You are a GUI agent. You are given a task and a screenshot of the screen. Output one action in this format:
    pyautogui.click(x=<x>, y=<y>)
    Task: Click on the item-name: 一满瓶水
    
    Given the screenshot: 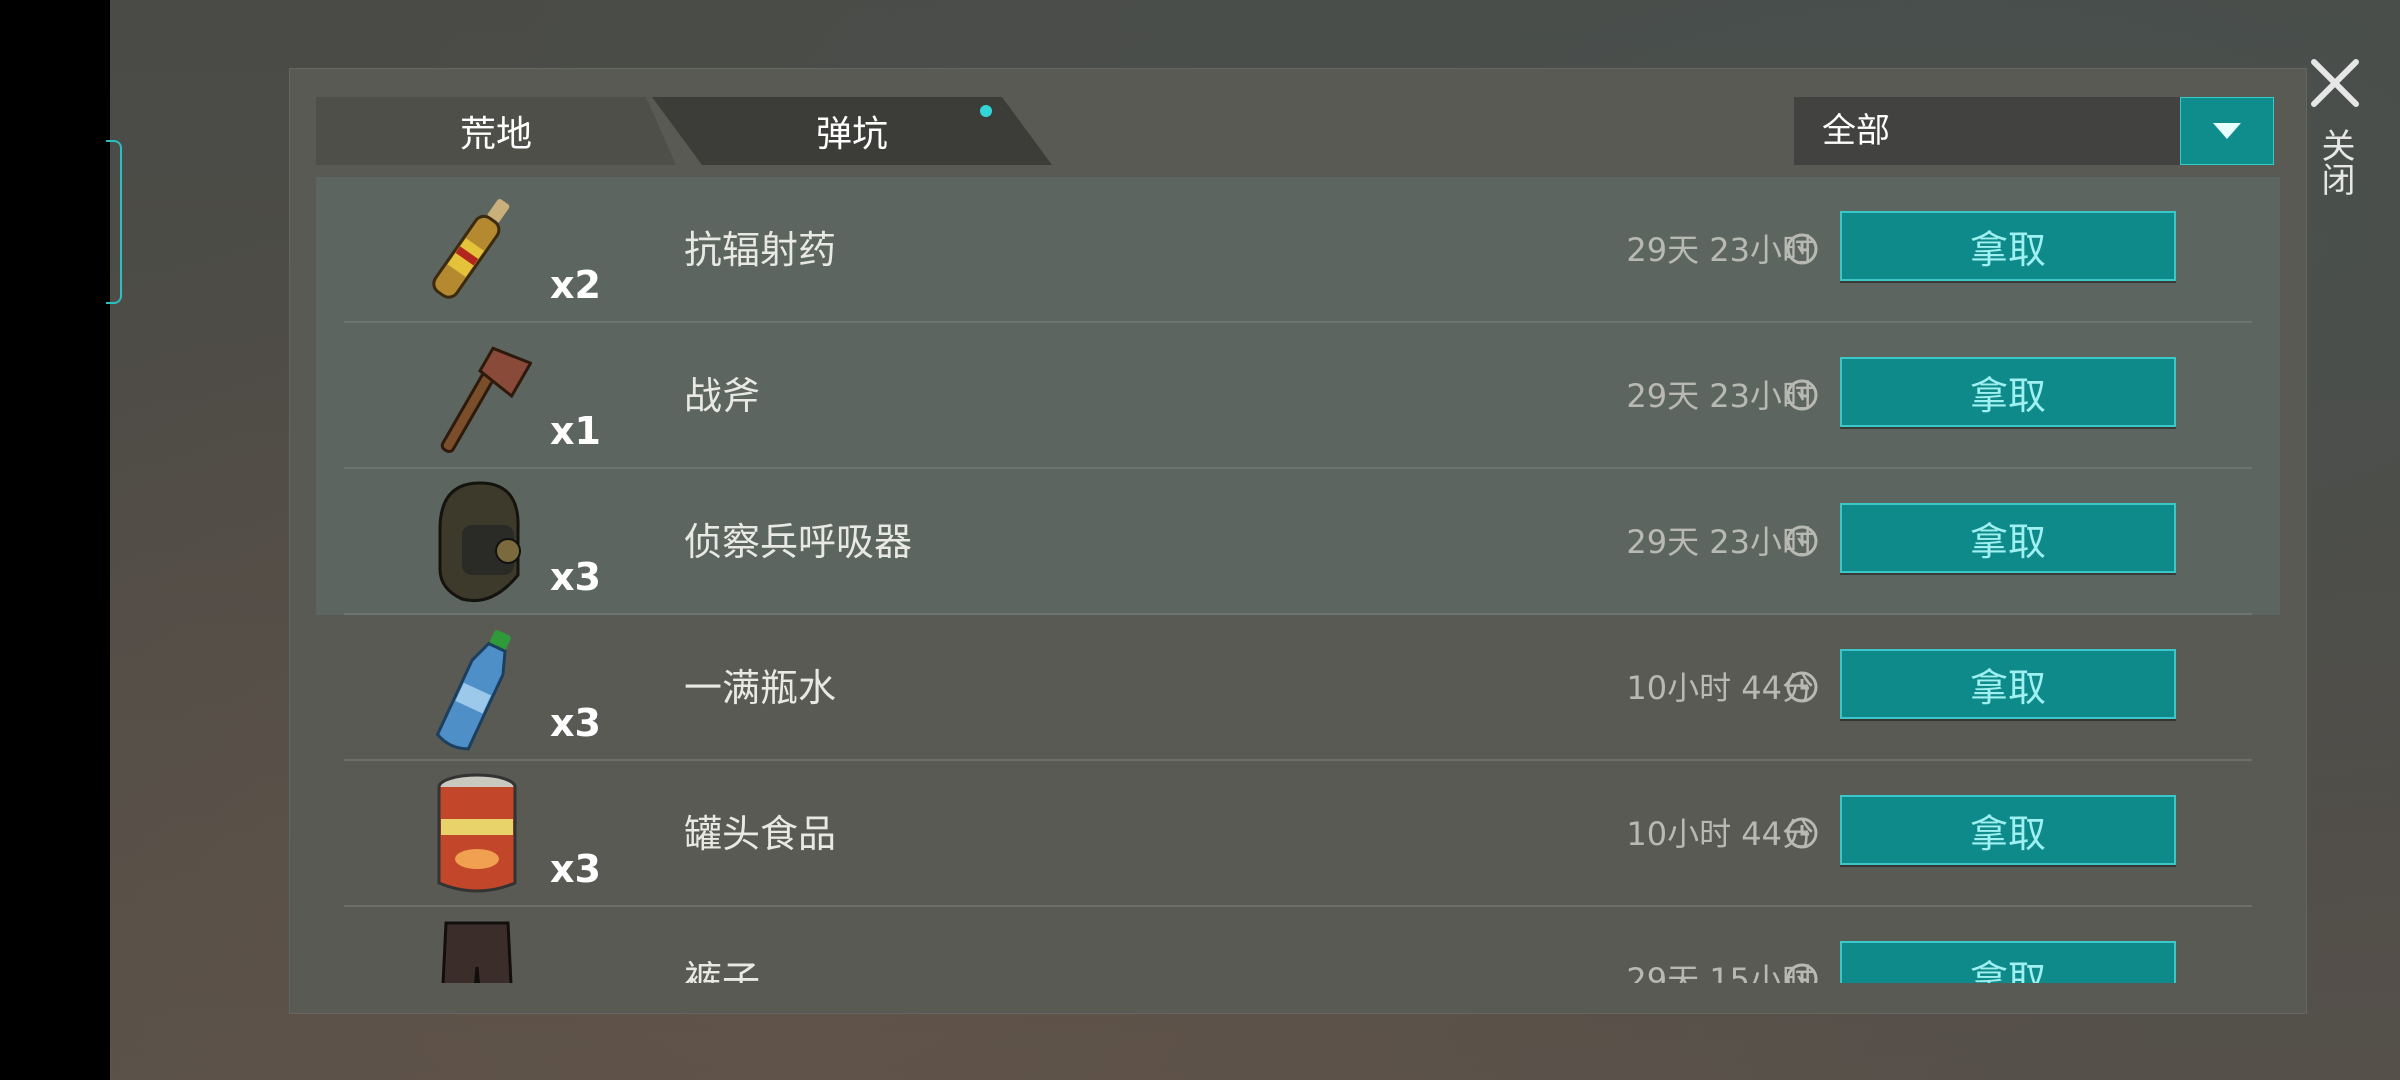 What is the action you would take?
    pyautogui.click(x=760, y=688)
    